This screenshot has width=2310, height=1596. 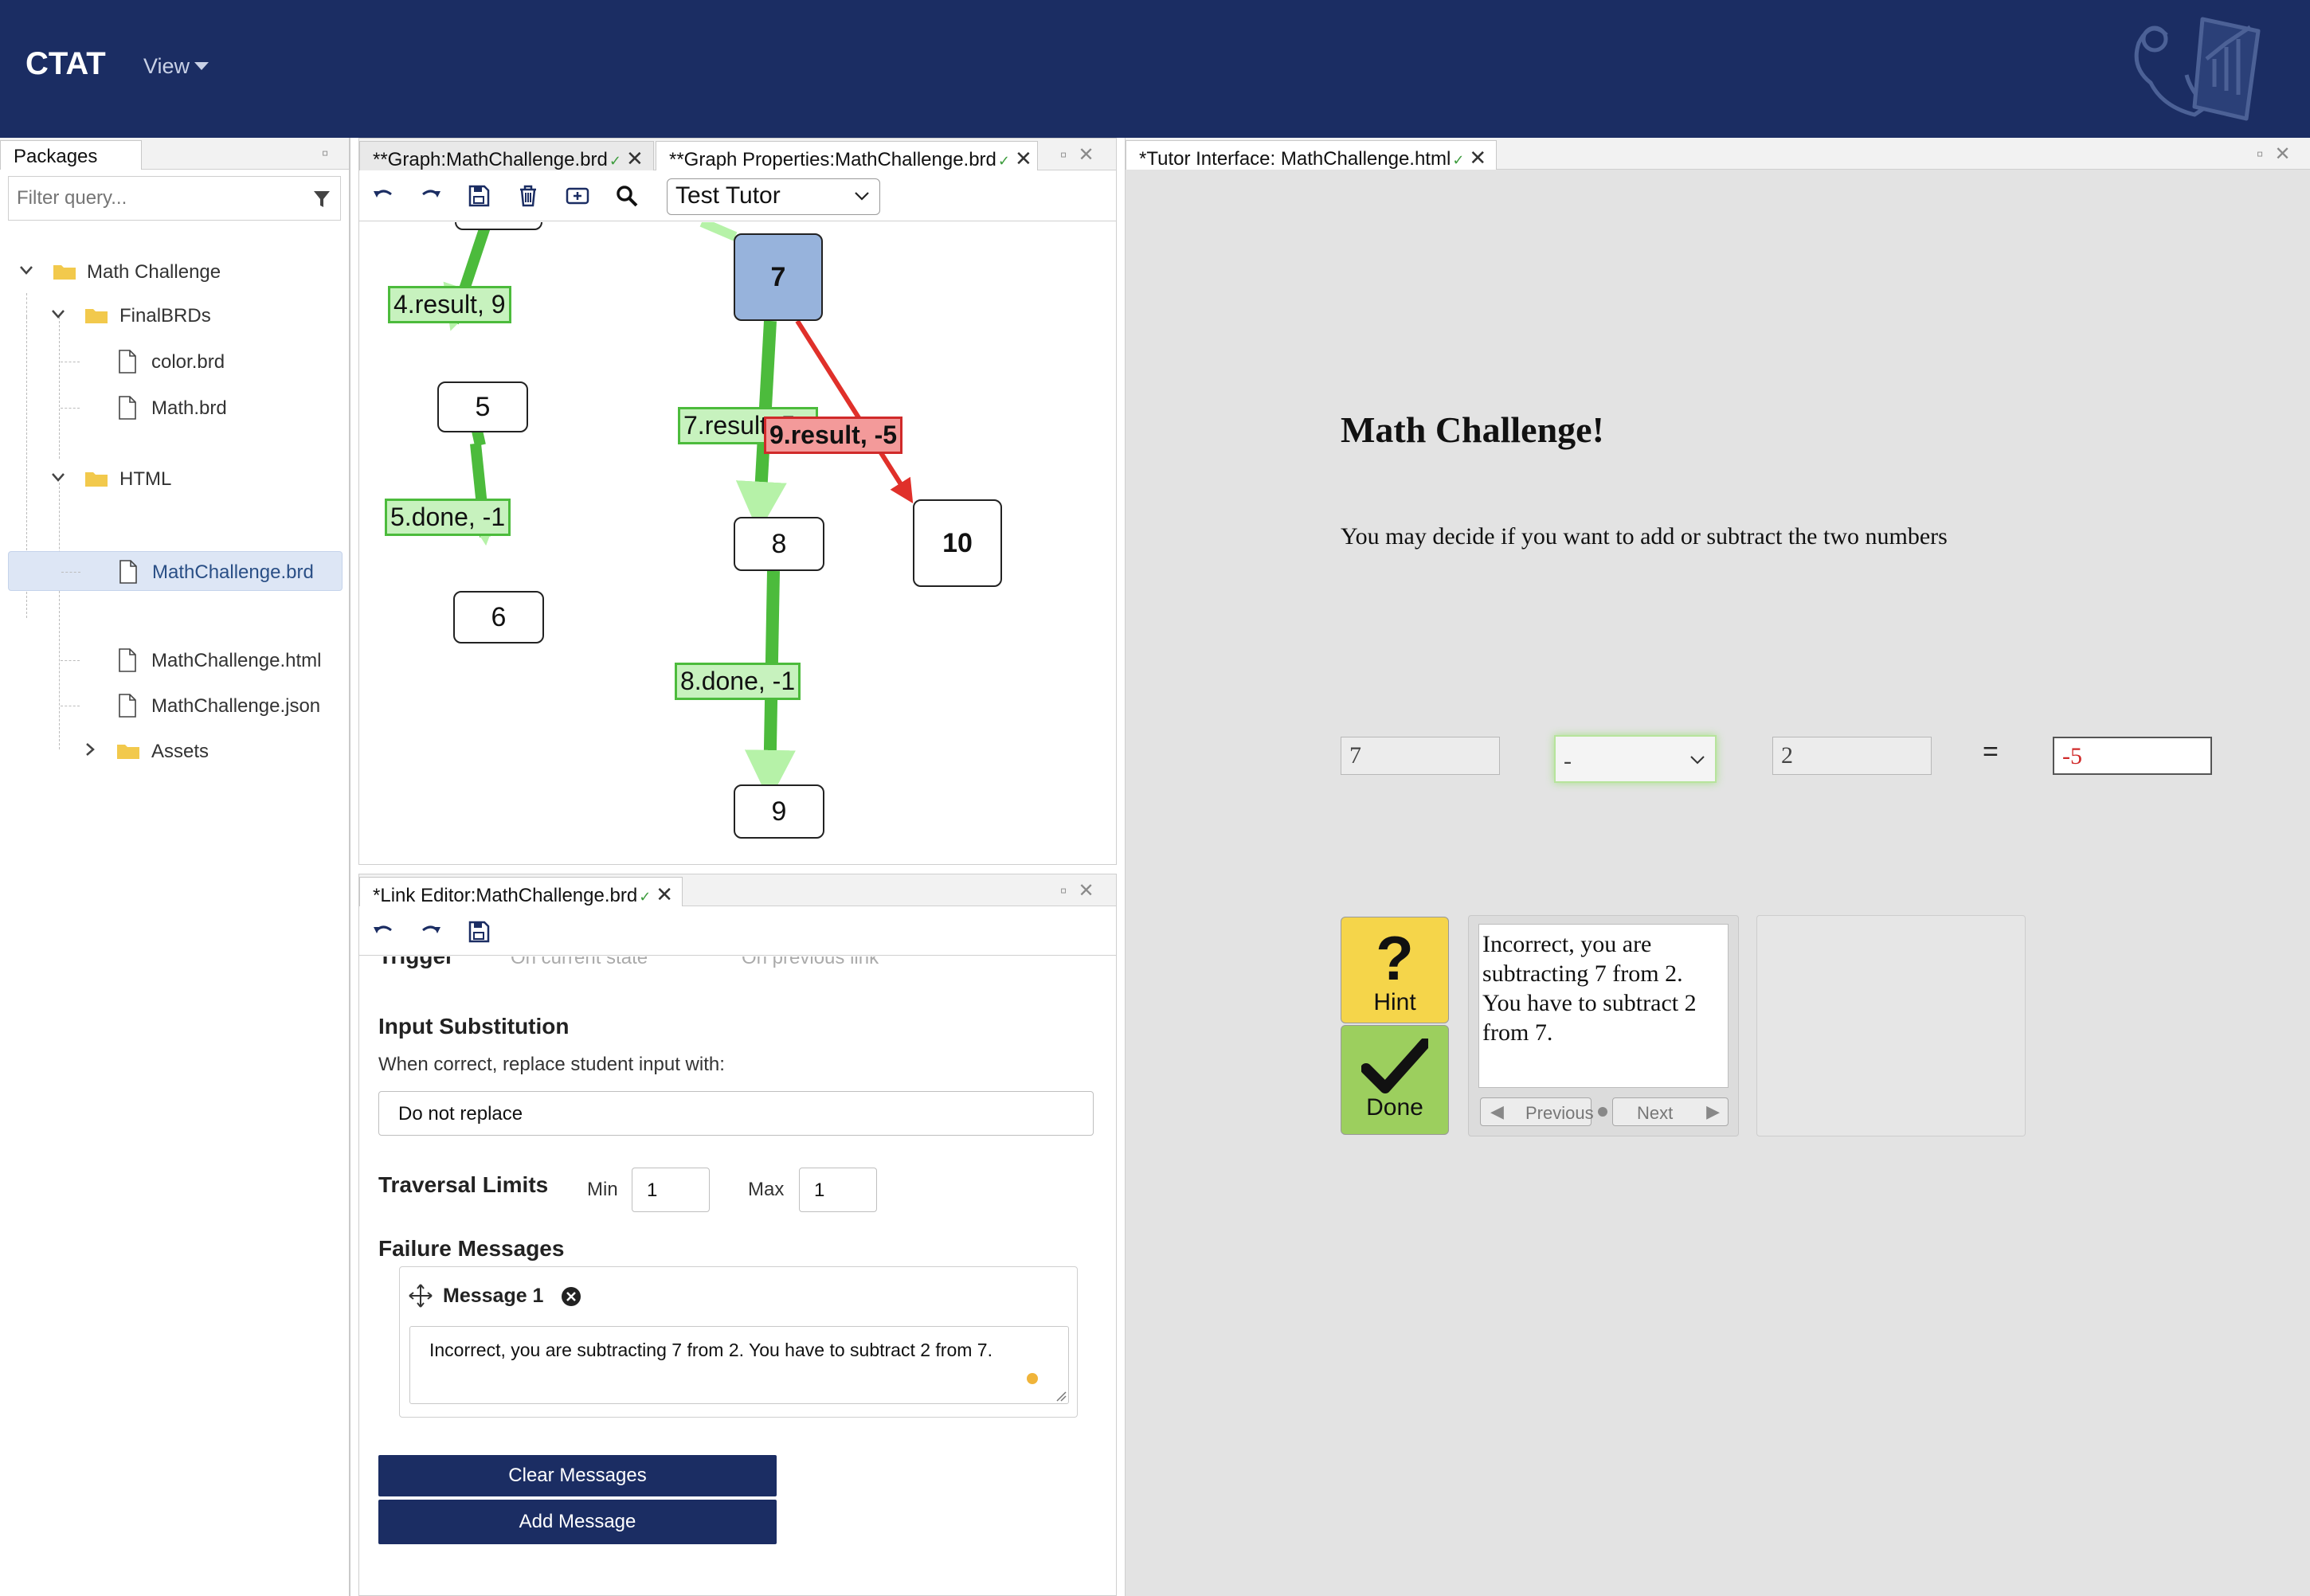 I want to click on message-title: Message 1, so click(x=493, y=1296).